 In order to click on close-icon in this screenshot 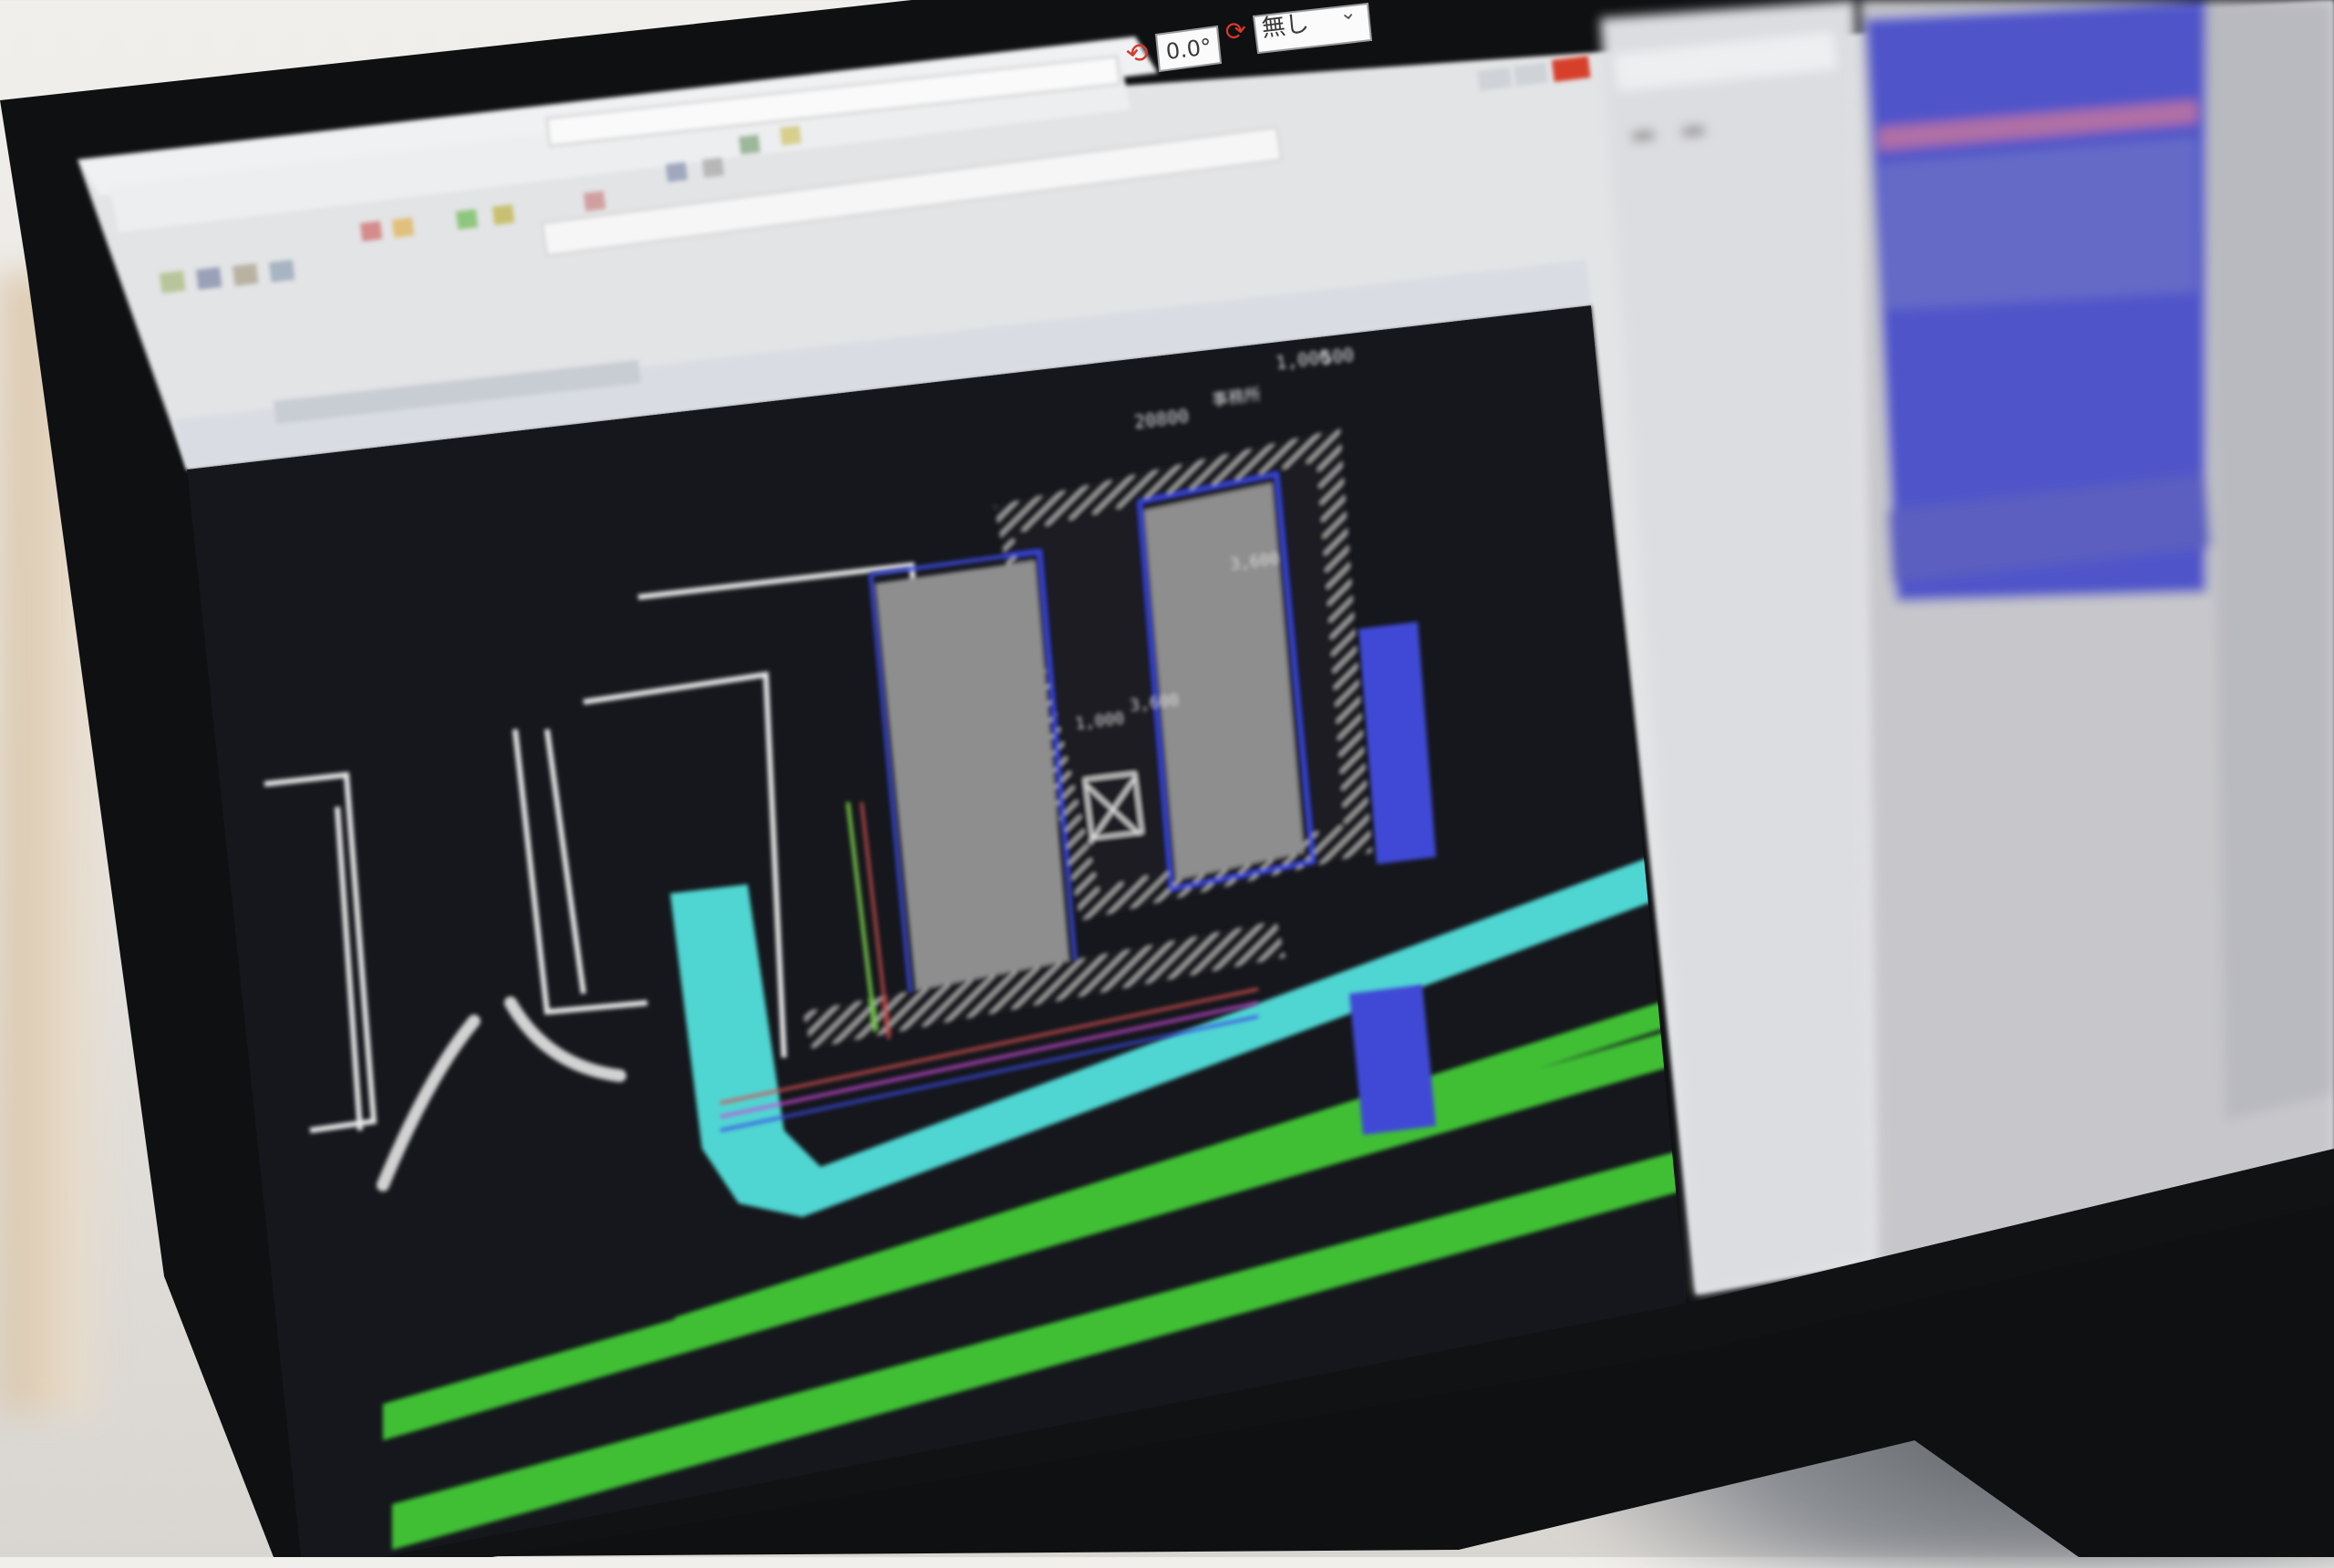, I will do `click(1571, 69)`.